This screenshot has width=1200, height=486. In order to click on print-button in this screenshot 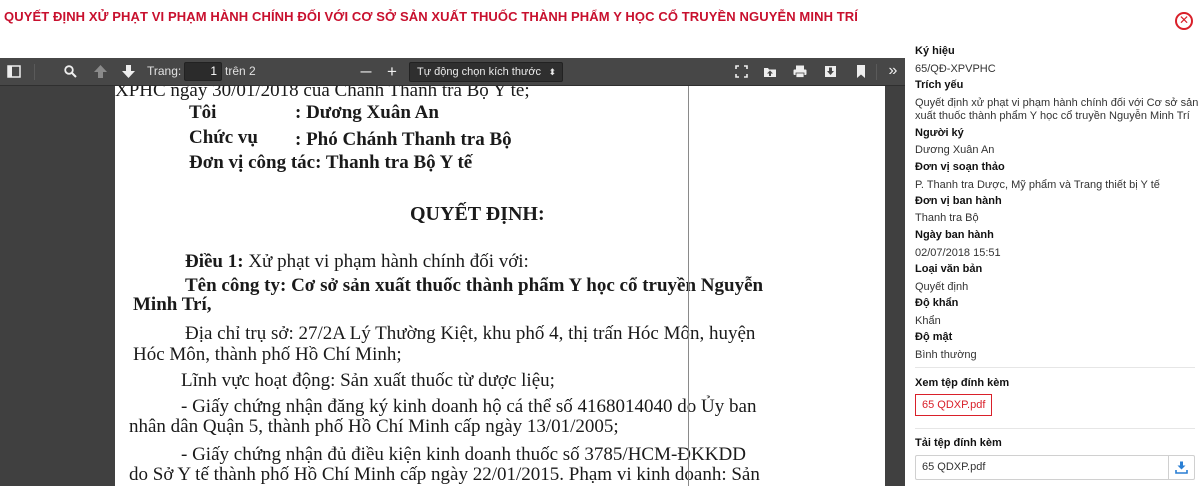, I will do `click(800, 72)`.